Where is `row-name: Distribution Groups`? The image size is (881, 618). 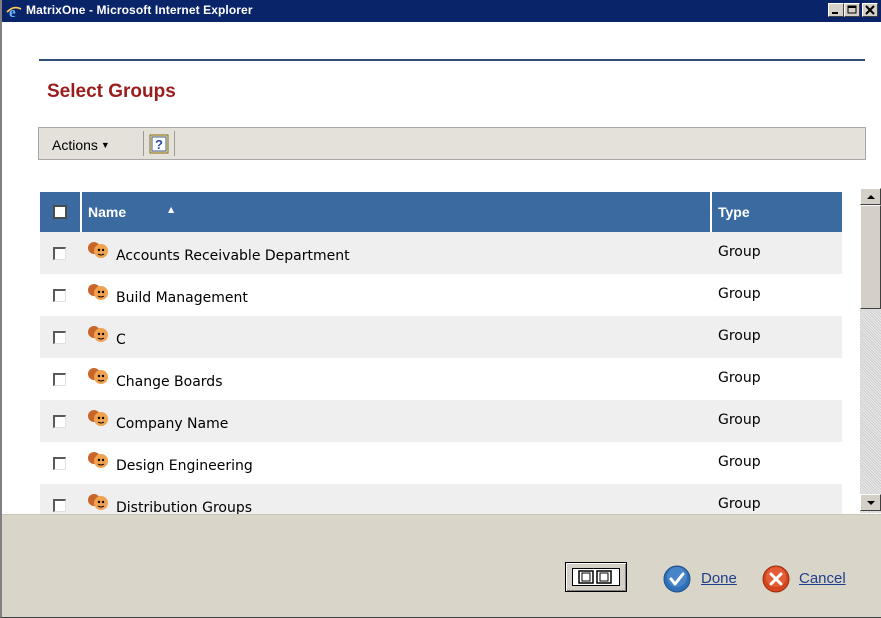
row-name: Distribution Groups is located at coordinates (184, 507).